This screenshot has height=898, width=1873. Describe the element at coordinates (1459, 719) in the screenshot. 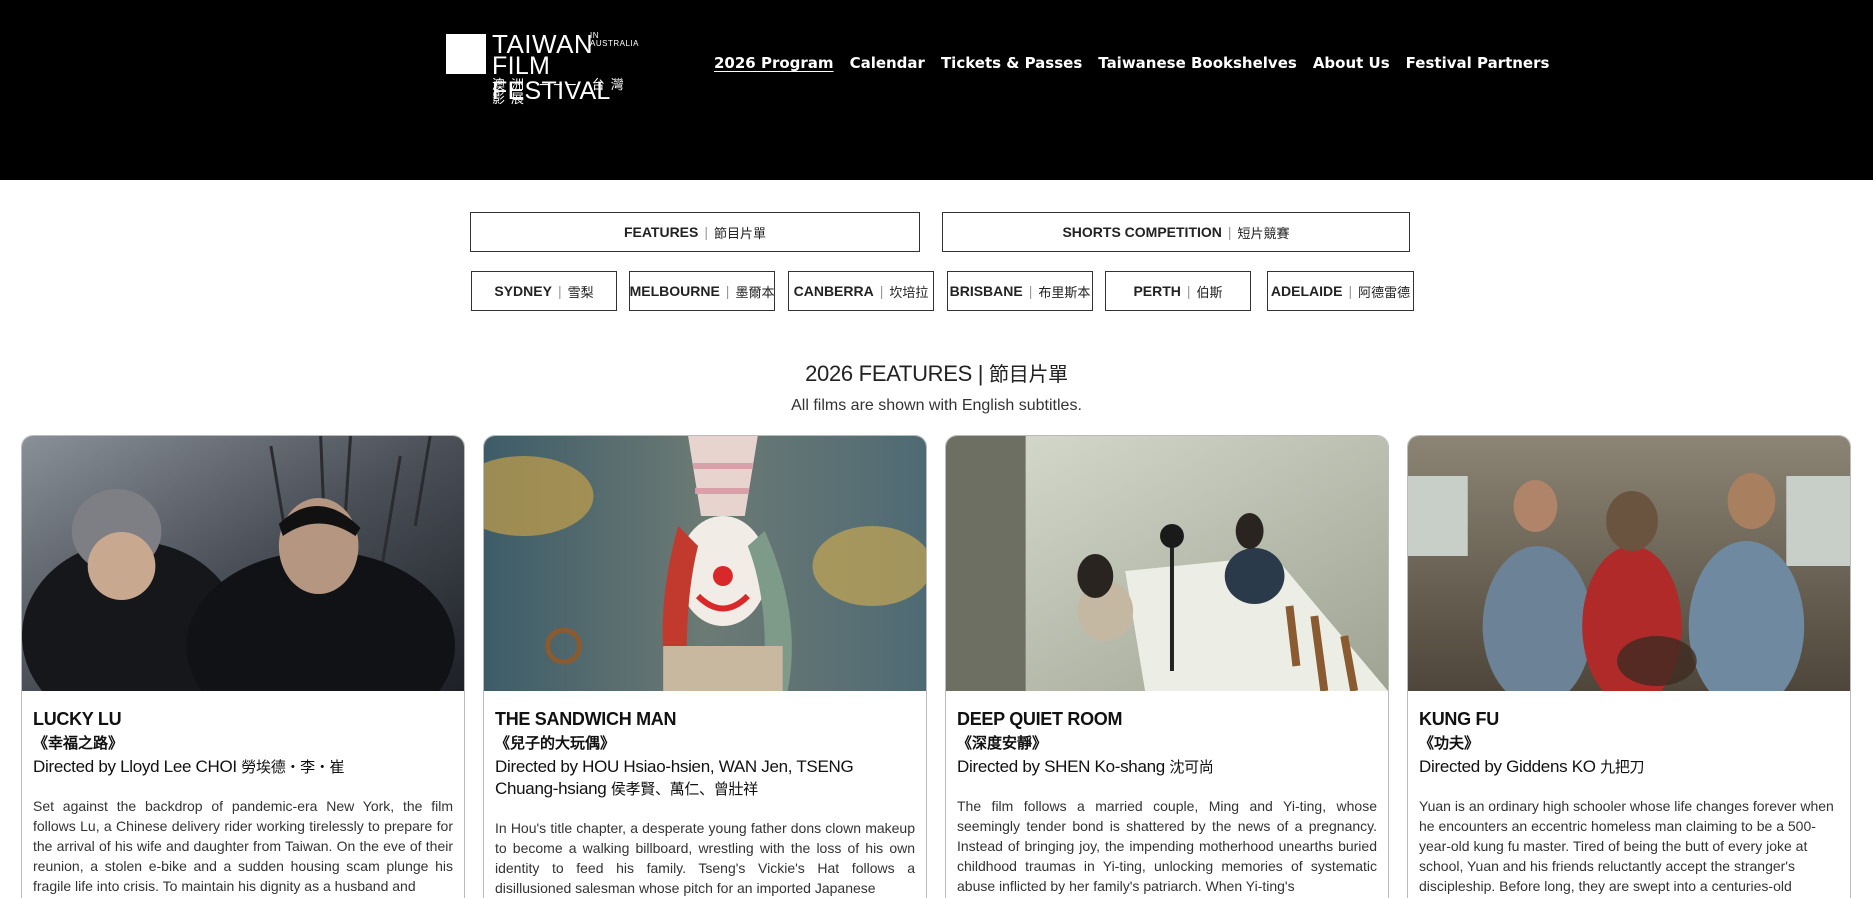

I see `film-title: KUNG FU` at that location.